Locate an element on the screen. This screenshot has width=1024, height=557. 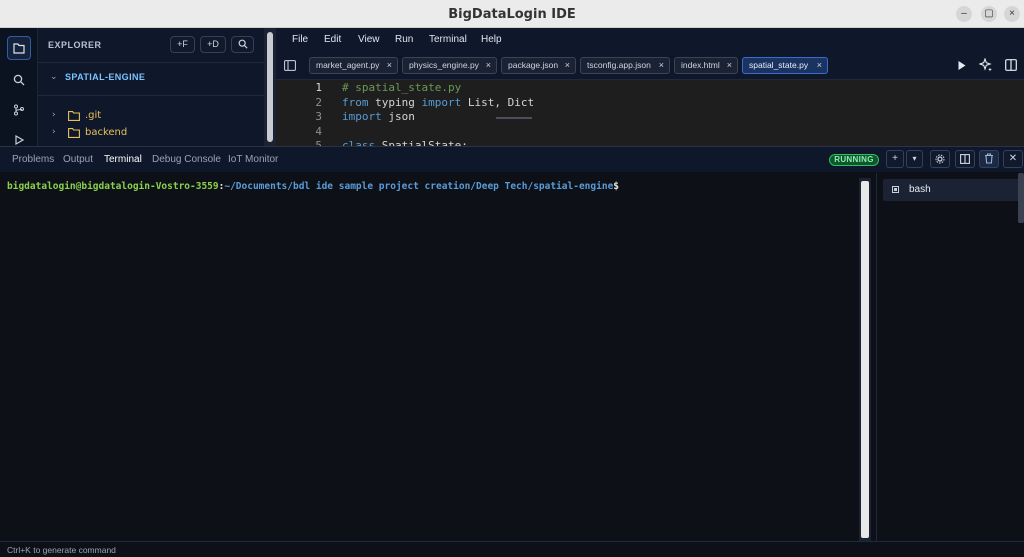
explorer-title: EXPLORER is located at coordinates (75, 45).